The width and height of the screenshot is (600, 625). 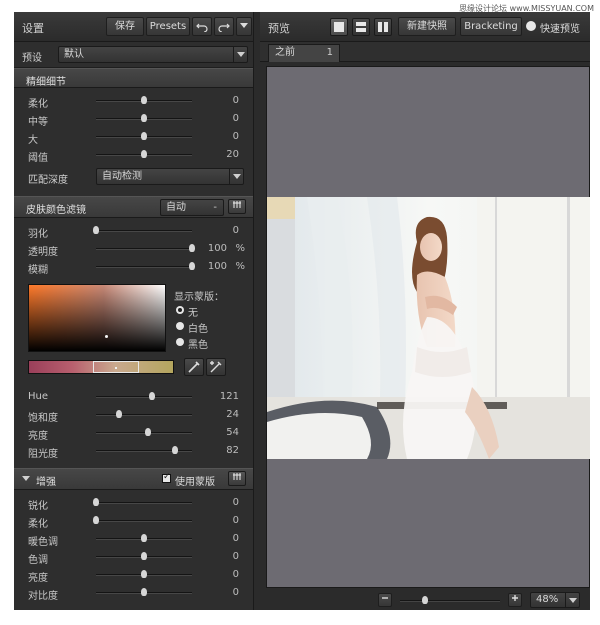 I want to click on preset-label: 预设, so click(x=32, y=58).